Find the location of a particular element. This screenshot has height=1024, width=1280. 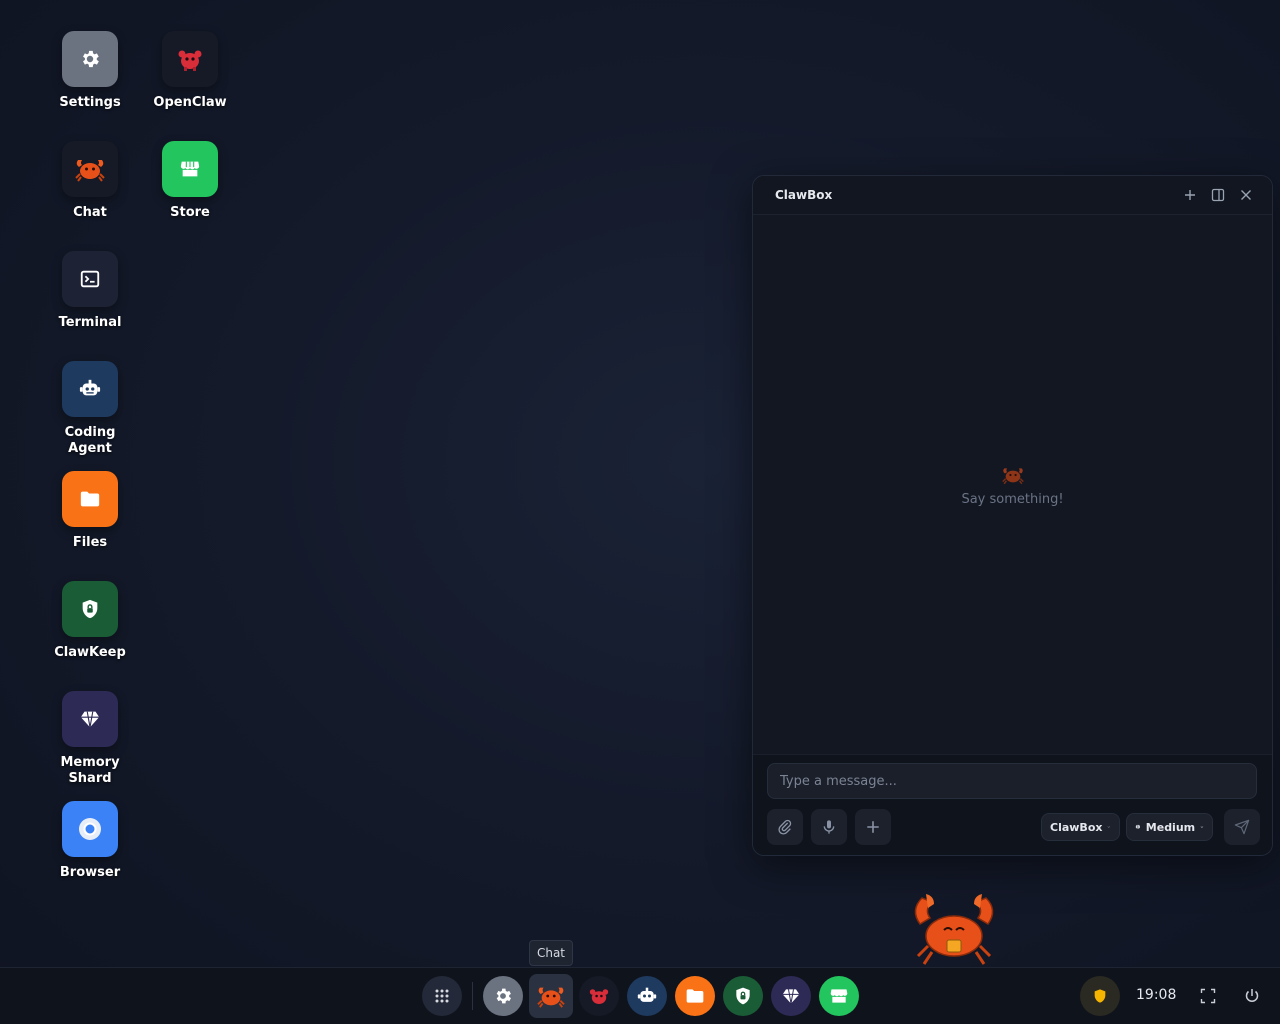

taskbar-coding-agent is located at coordinates (647, 996).